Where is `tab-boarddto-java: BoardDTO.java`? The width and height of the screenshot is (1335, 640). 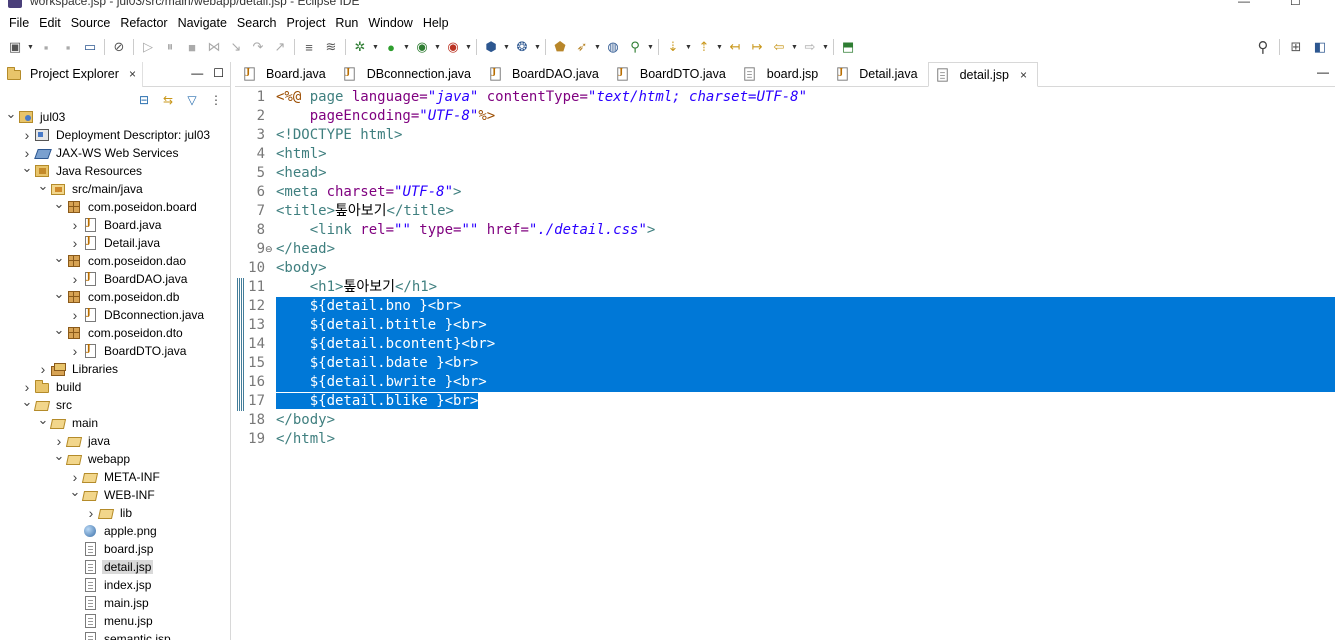
tab-boarddto-java: BoardDTO.java is located at coordinates (672, 74).